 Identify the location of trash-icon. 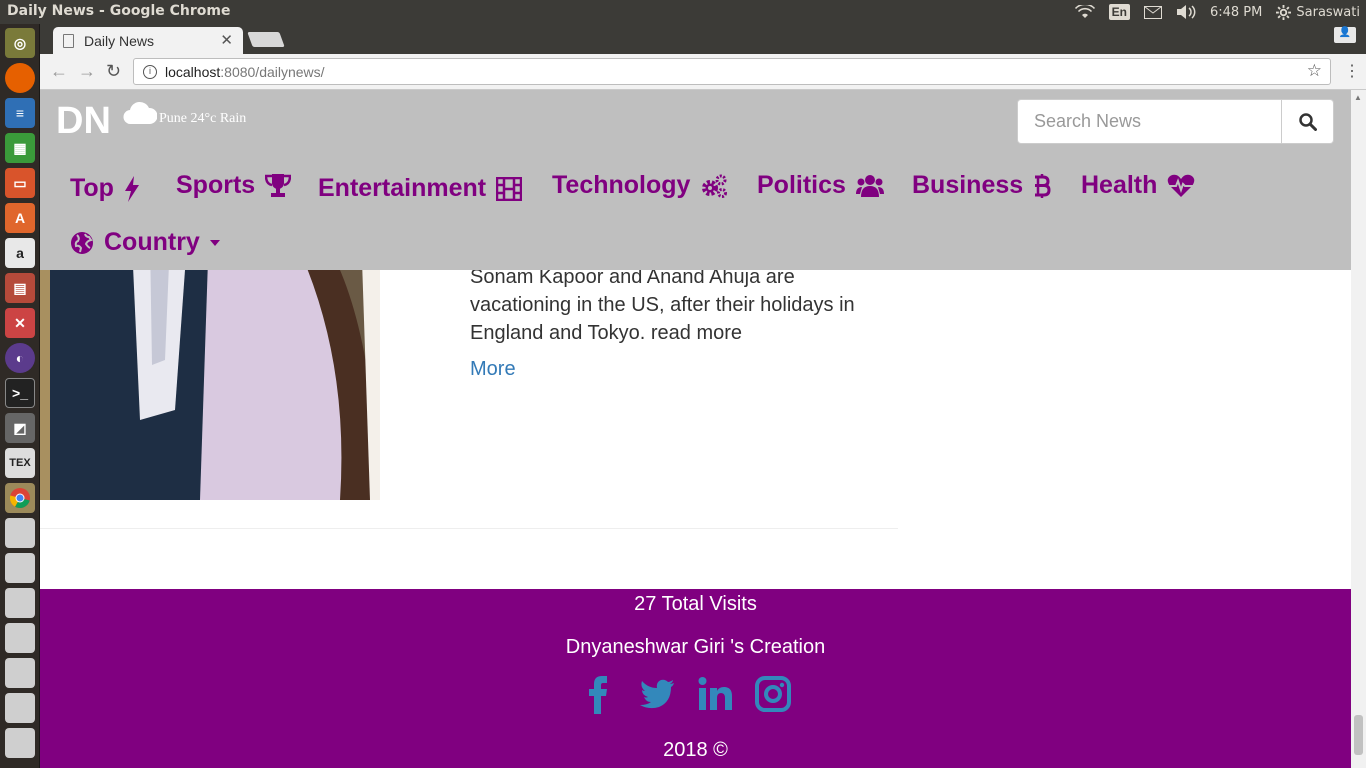
(20, 743).